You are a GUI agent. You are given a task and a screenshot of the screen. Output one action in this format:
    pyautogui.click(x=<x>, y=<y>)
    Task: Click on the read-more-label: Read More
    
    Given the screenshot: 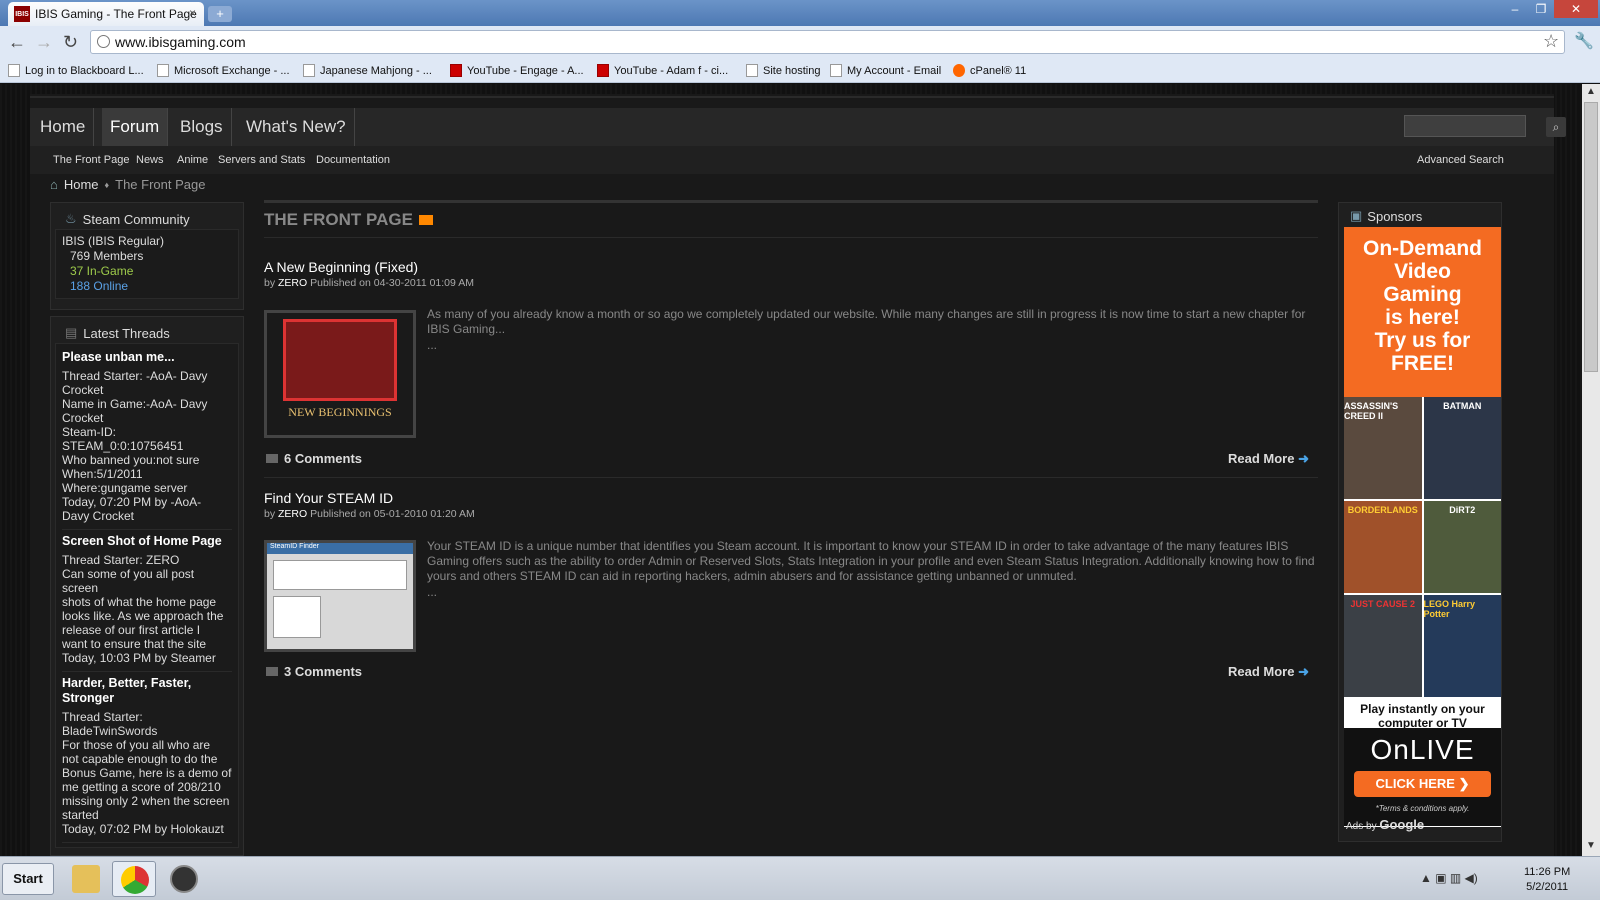 What is the action you would take?
    pyautogui.click(x=1261, y=458)
    